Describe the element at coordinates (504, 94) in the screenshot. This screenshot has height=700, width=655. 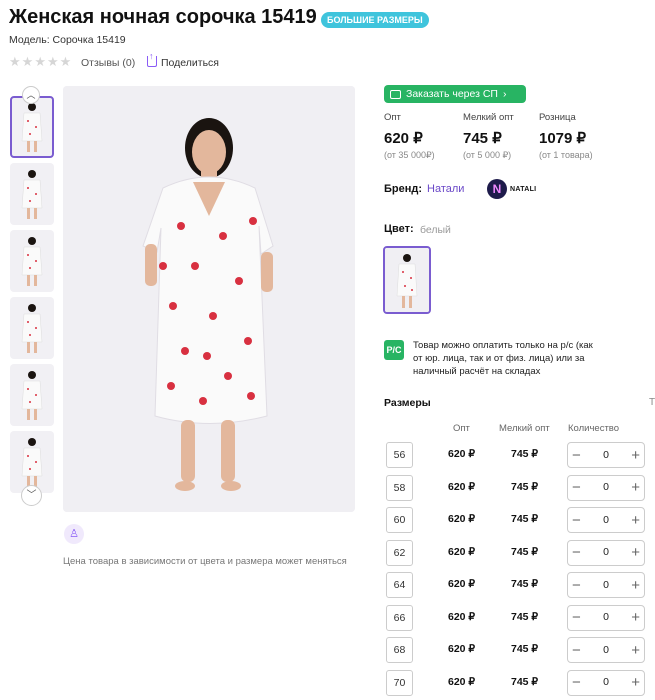
I see `chevron-right-icon: ›` at that location.